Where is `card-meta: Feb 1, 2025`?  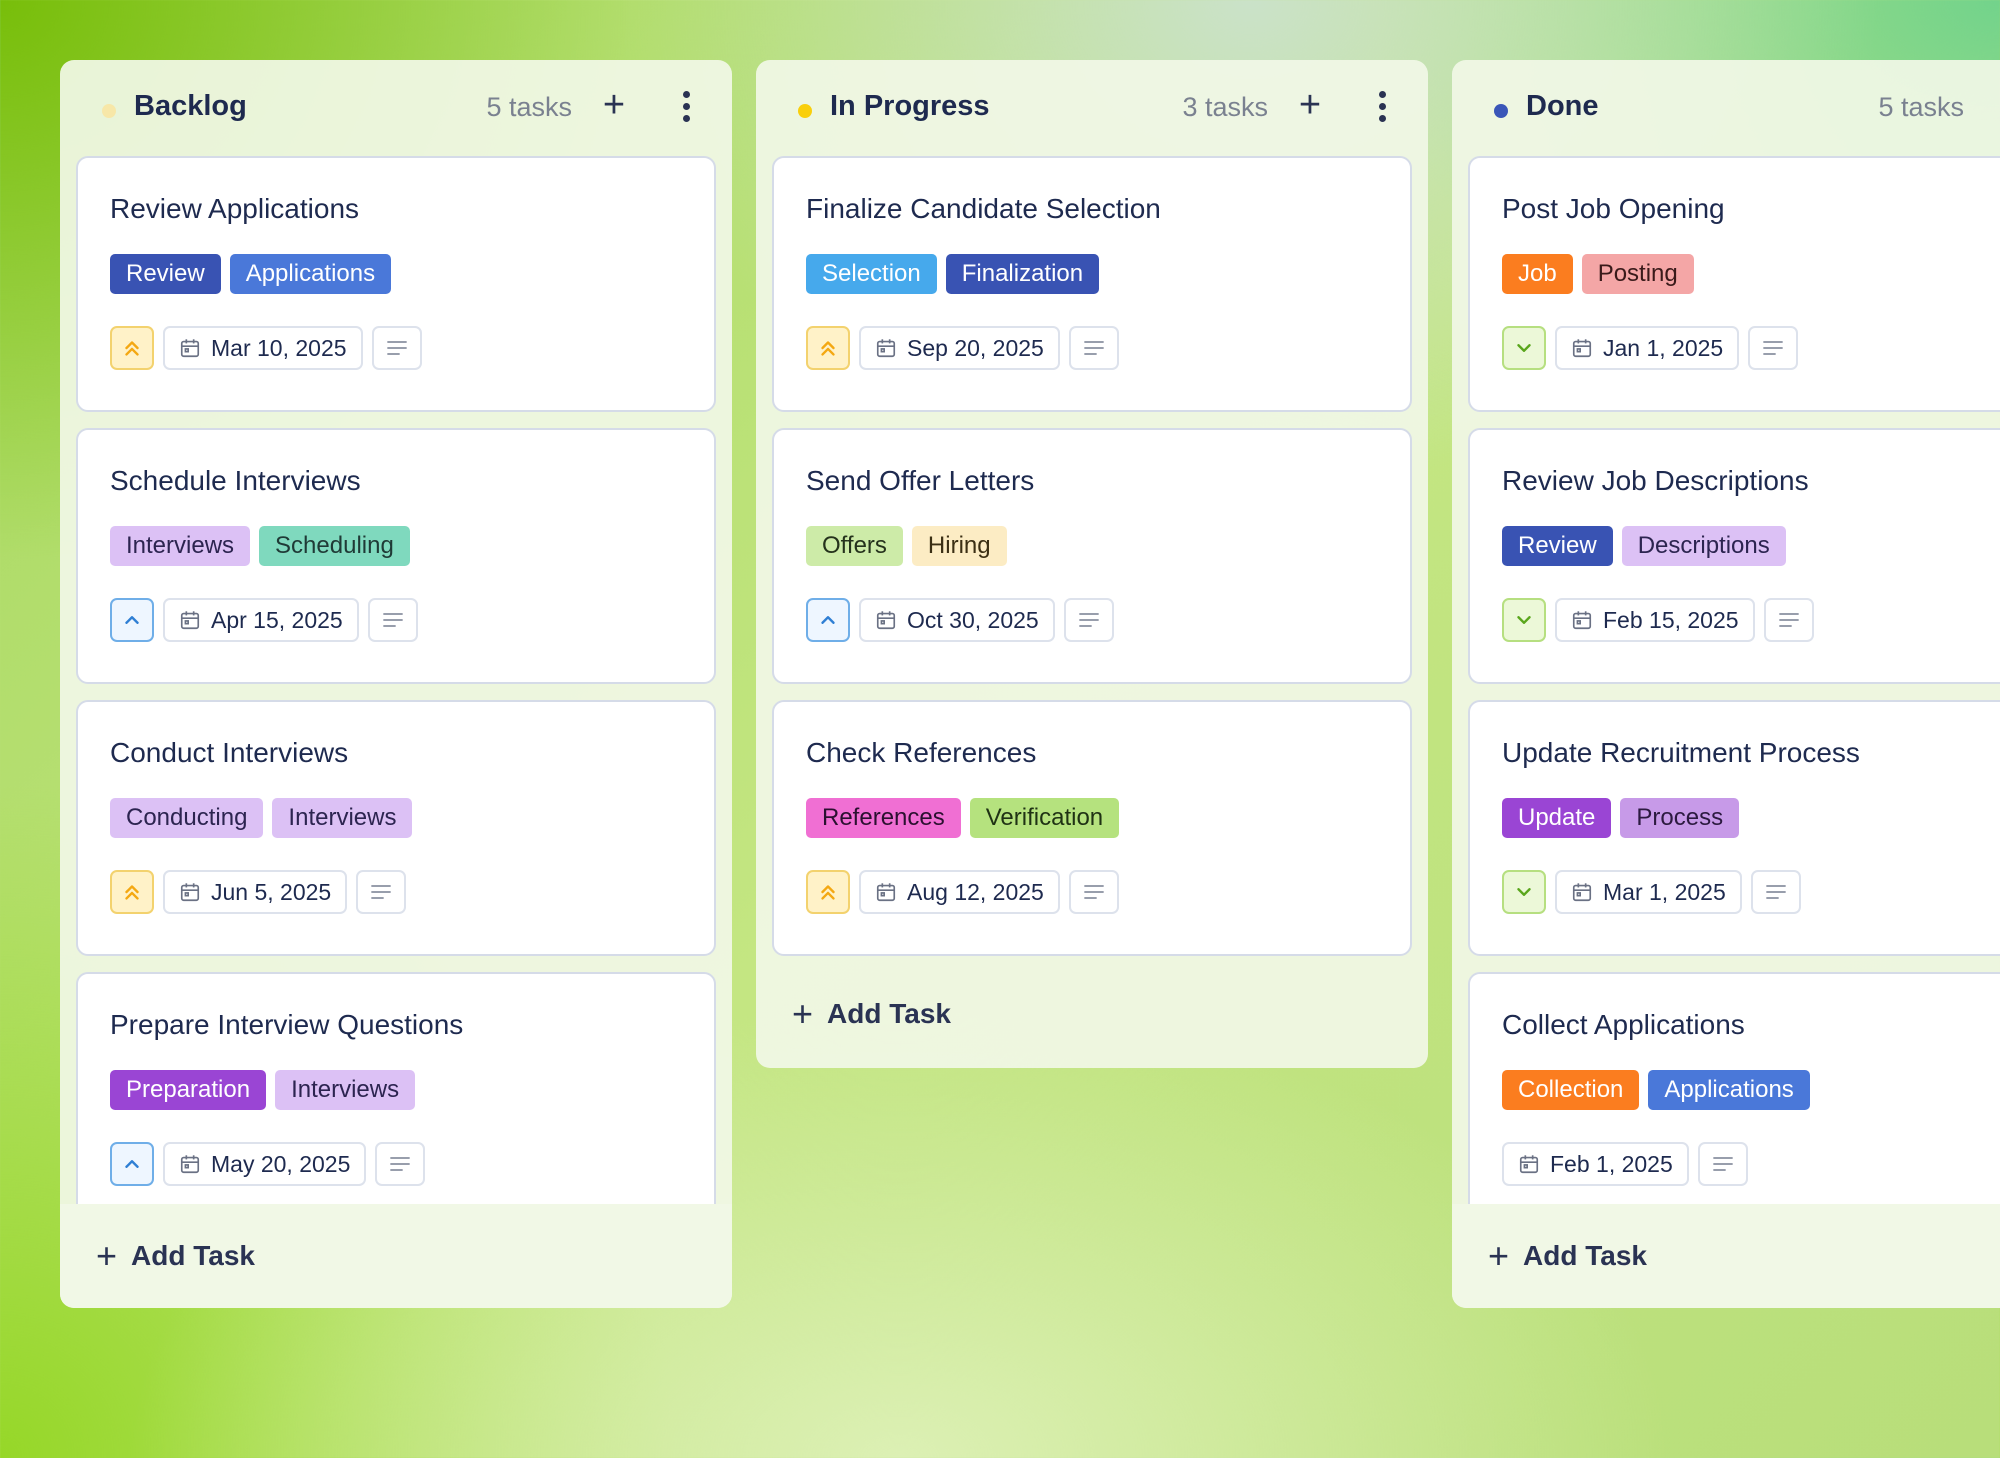 card-meta: Feb 1, 2025 is located at coordinates (1751, 1166).